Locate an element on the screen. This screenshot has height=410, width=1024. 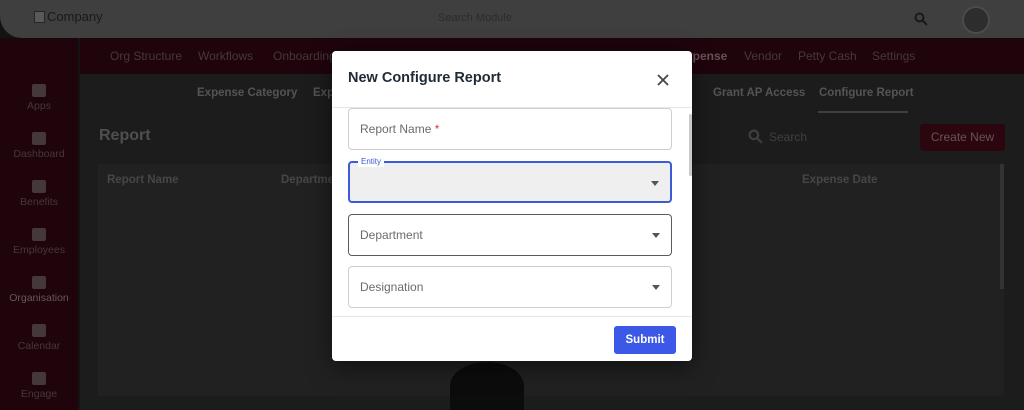
close-icon is located at coordinates (663, 80).